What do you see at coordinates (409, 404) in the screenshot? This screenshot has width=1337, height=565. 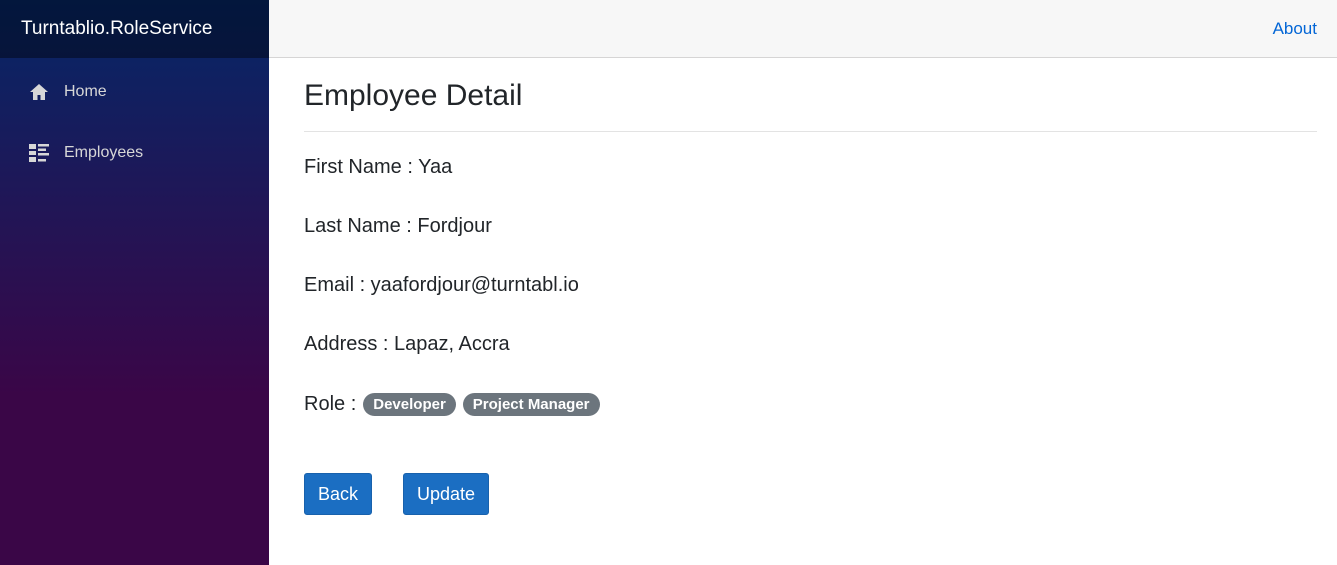 I see `role-badge-developer: Developer` at bounding box center [409, 404].